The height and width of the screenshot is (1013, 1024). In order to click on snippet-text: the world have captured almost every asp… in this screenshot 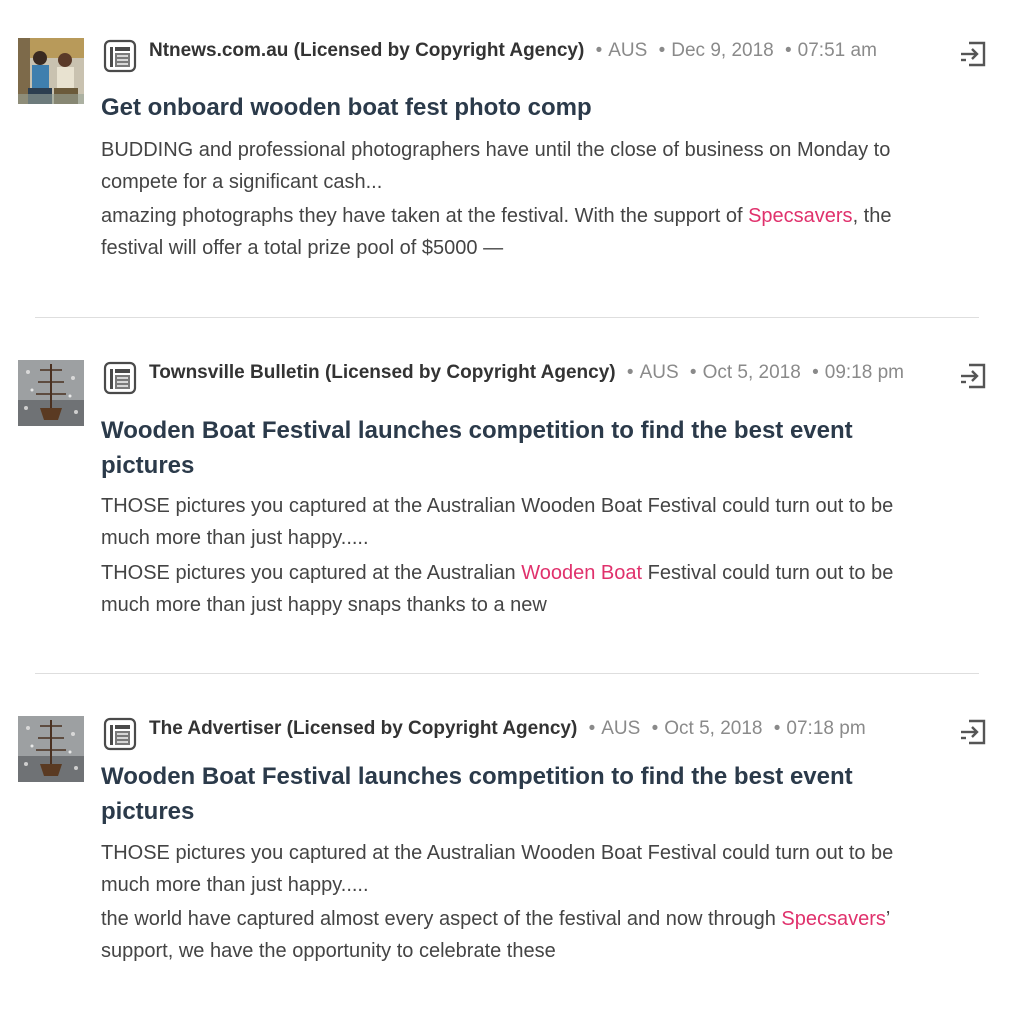, I will do `click(441, 919)`.